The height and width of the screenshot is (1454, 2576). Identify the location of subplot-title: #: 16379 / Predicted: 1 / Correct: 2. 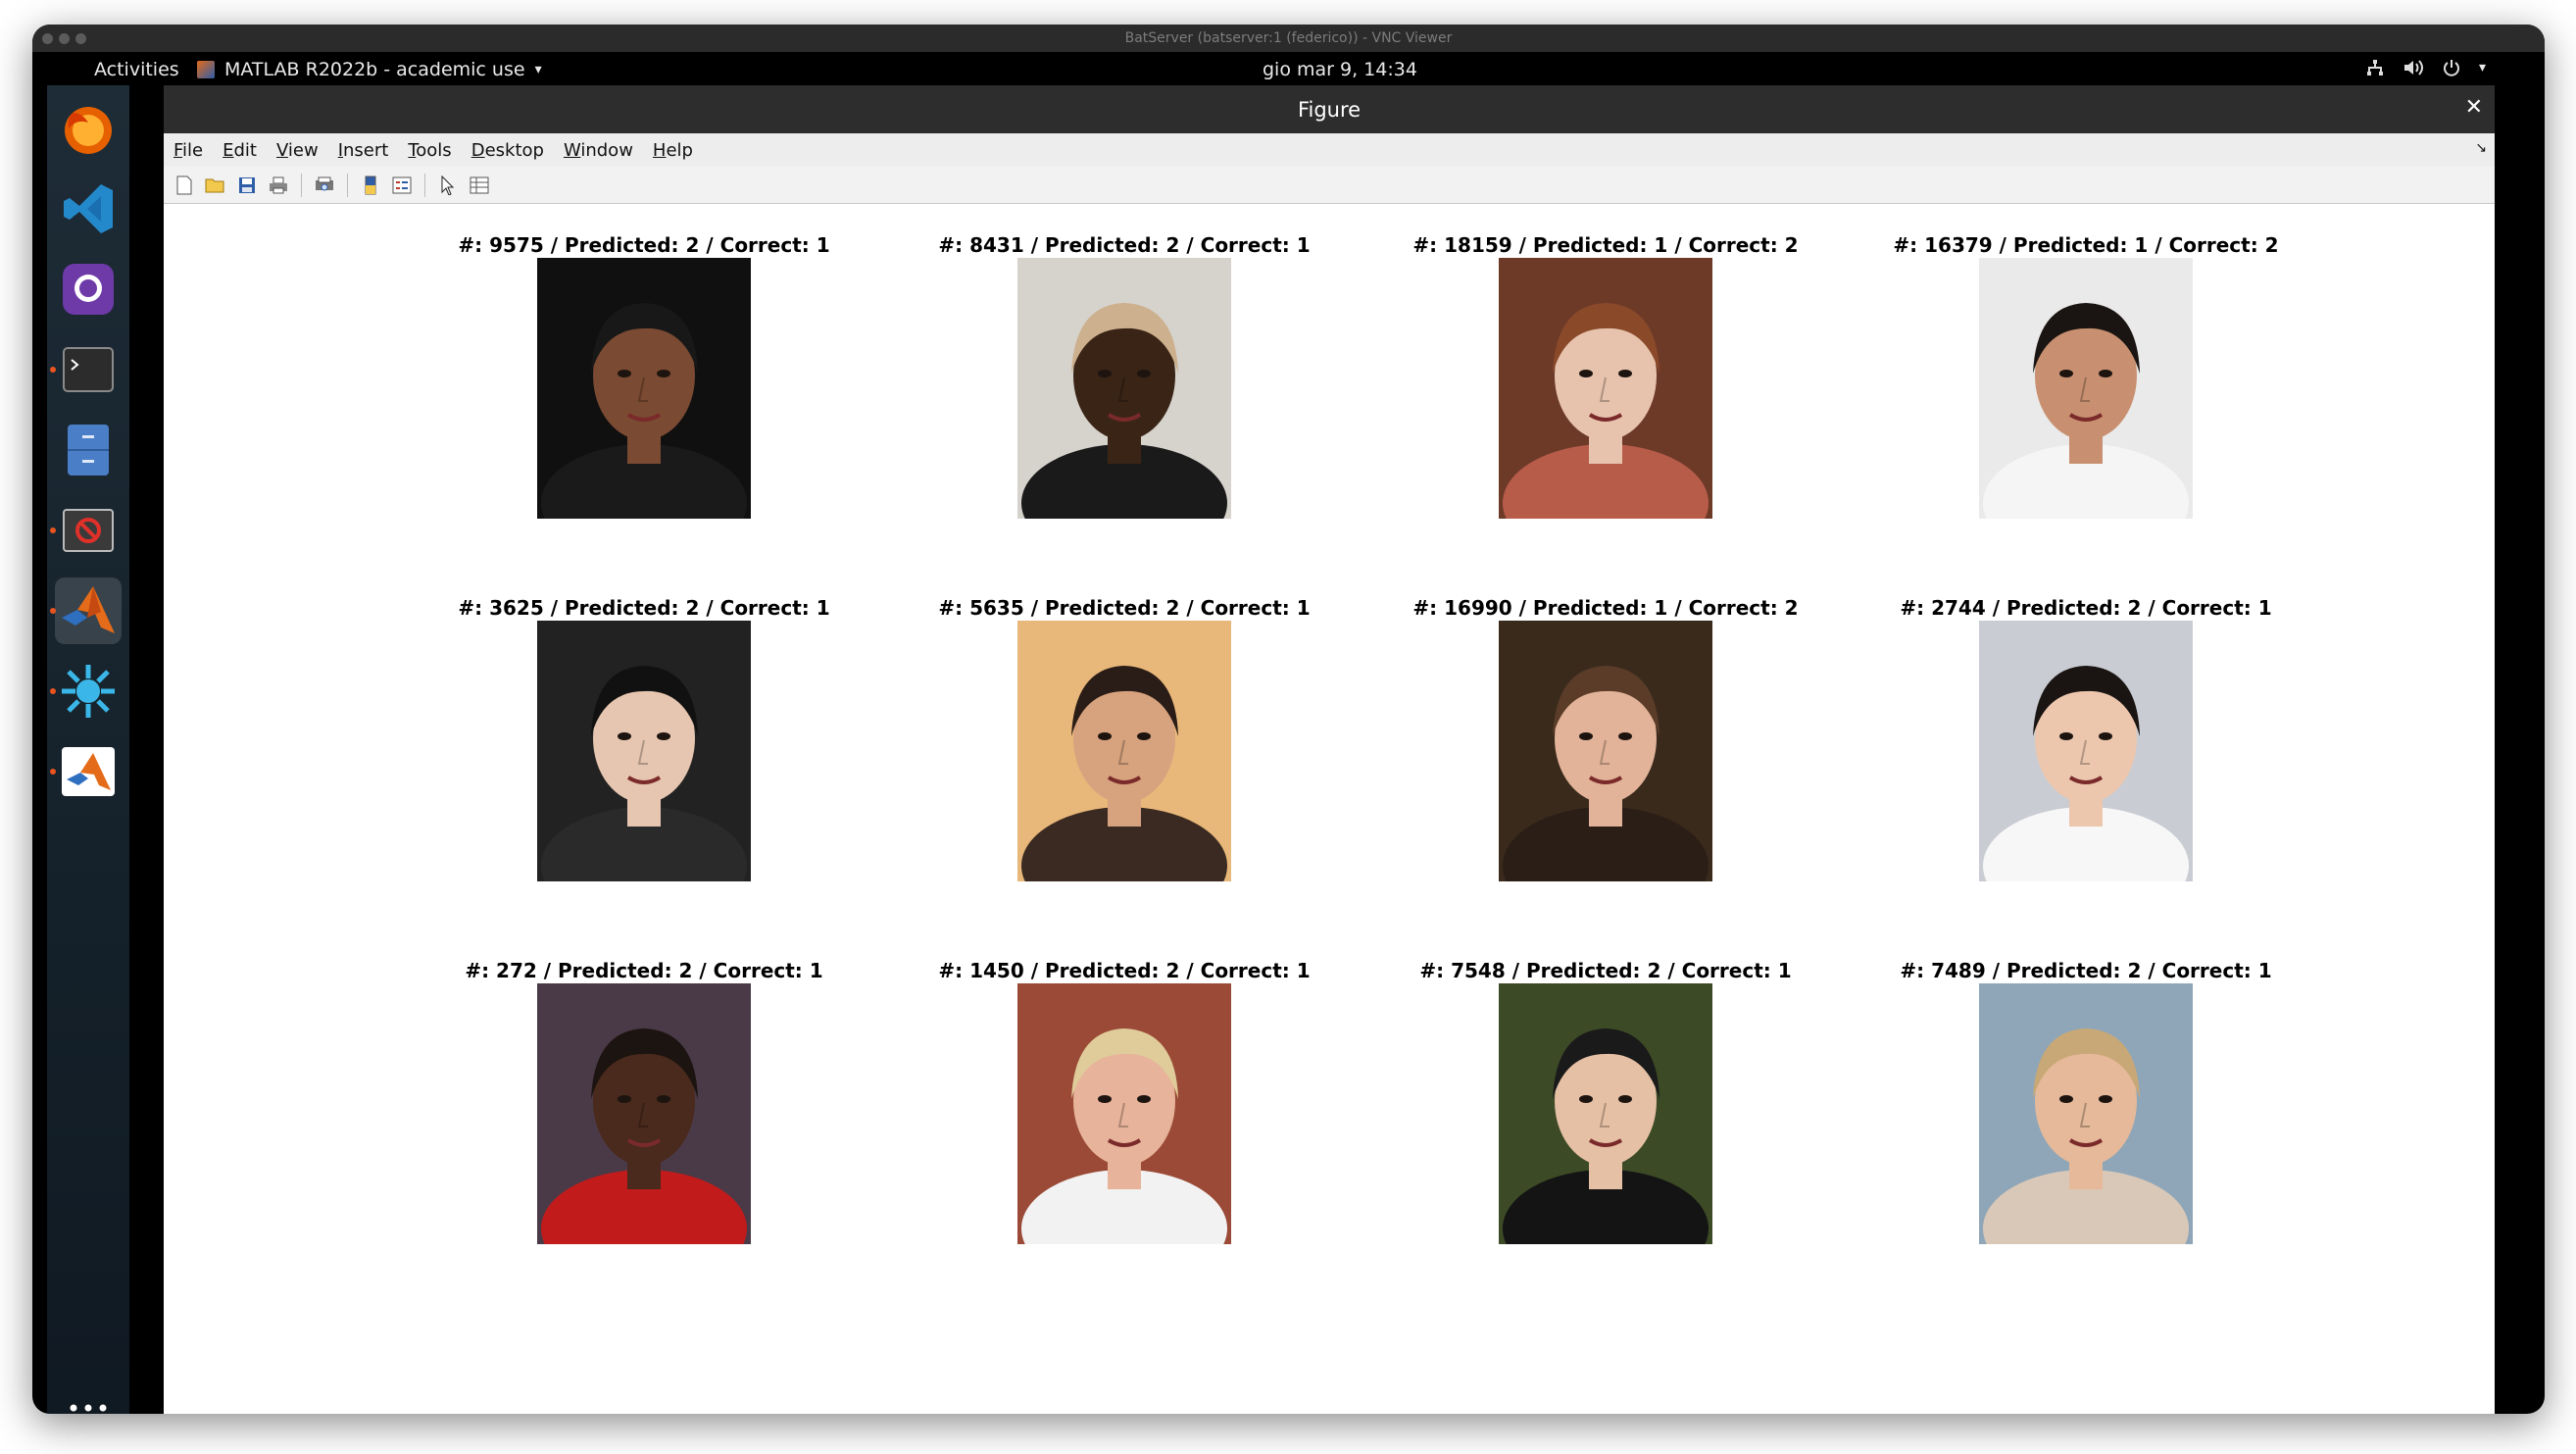
(2086, 245).